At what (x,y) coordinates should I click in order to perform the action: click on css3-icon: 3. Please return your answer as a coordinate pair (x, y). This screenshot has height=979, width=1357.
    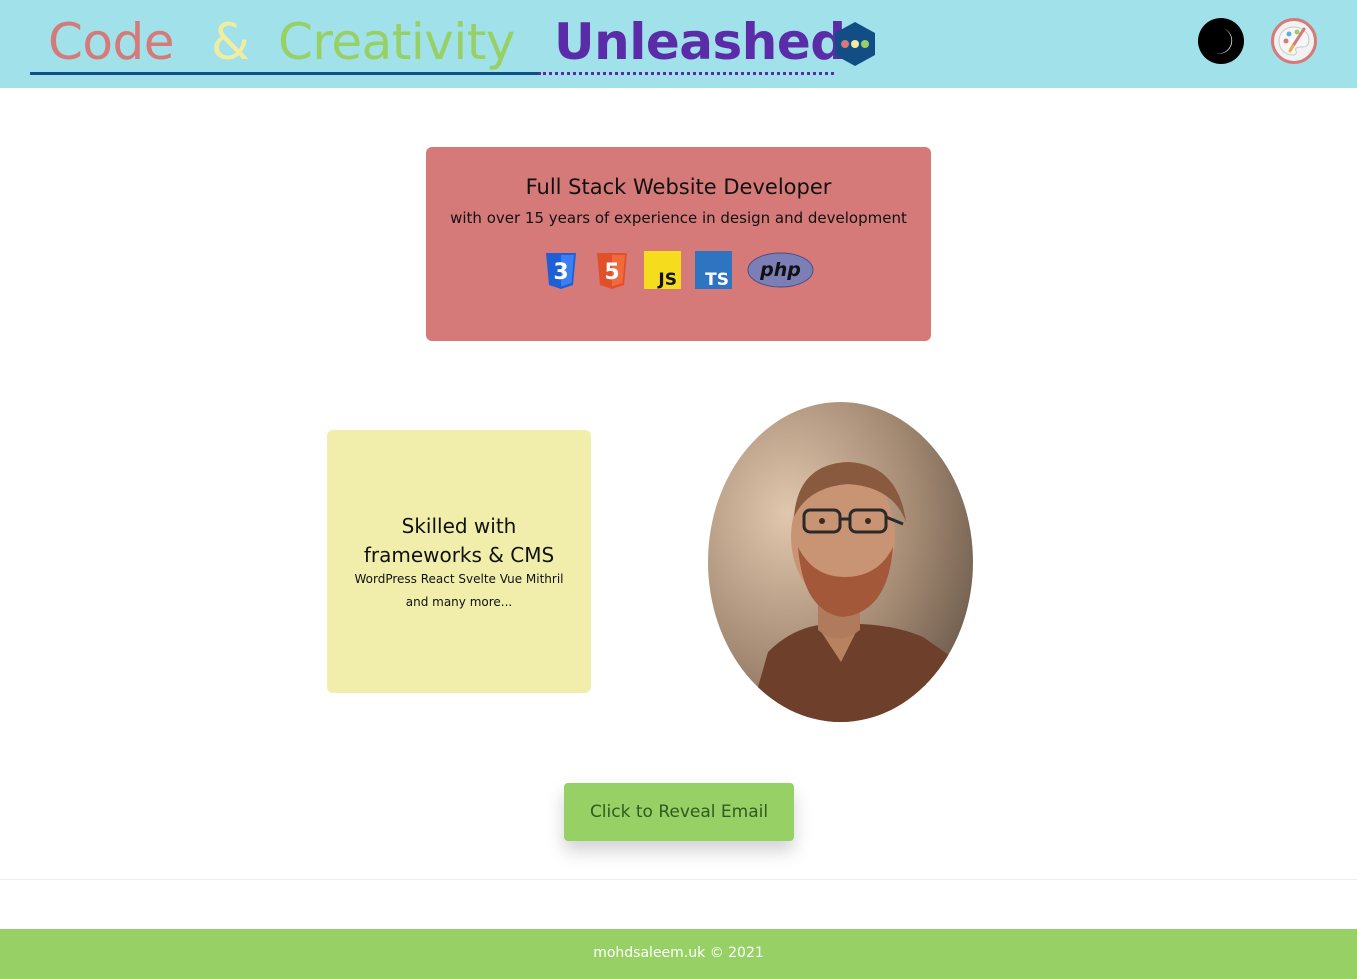
    Looking at the image, I should click on (561, 271).